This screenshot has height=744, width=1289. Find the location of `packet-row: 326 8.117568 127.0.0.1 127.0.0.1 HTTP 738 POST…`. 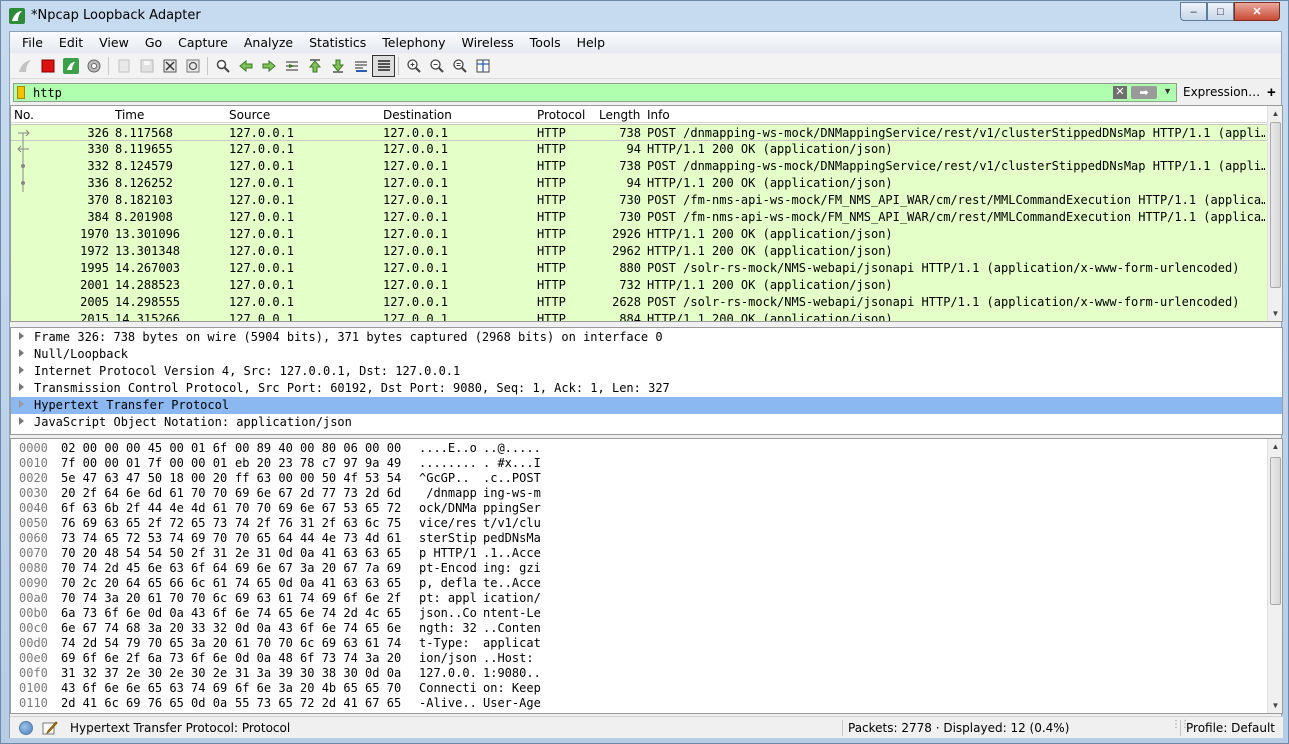

packet-row: 326 8.117568 127.0.0.1 127.0.0.1 HTTP 738 POST… is located at coordinates (639, 133).